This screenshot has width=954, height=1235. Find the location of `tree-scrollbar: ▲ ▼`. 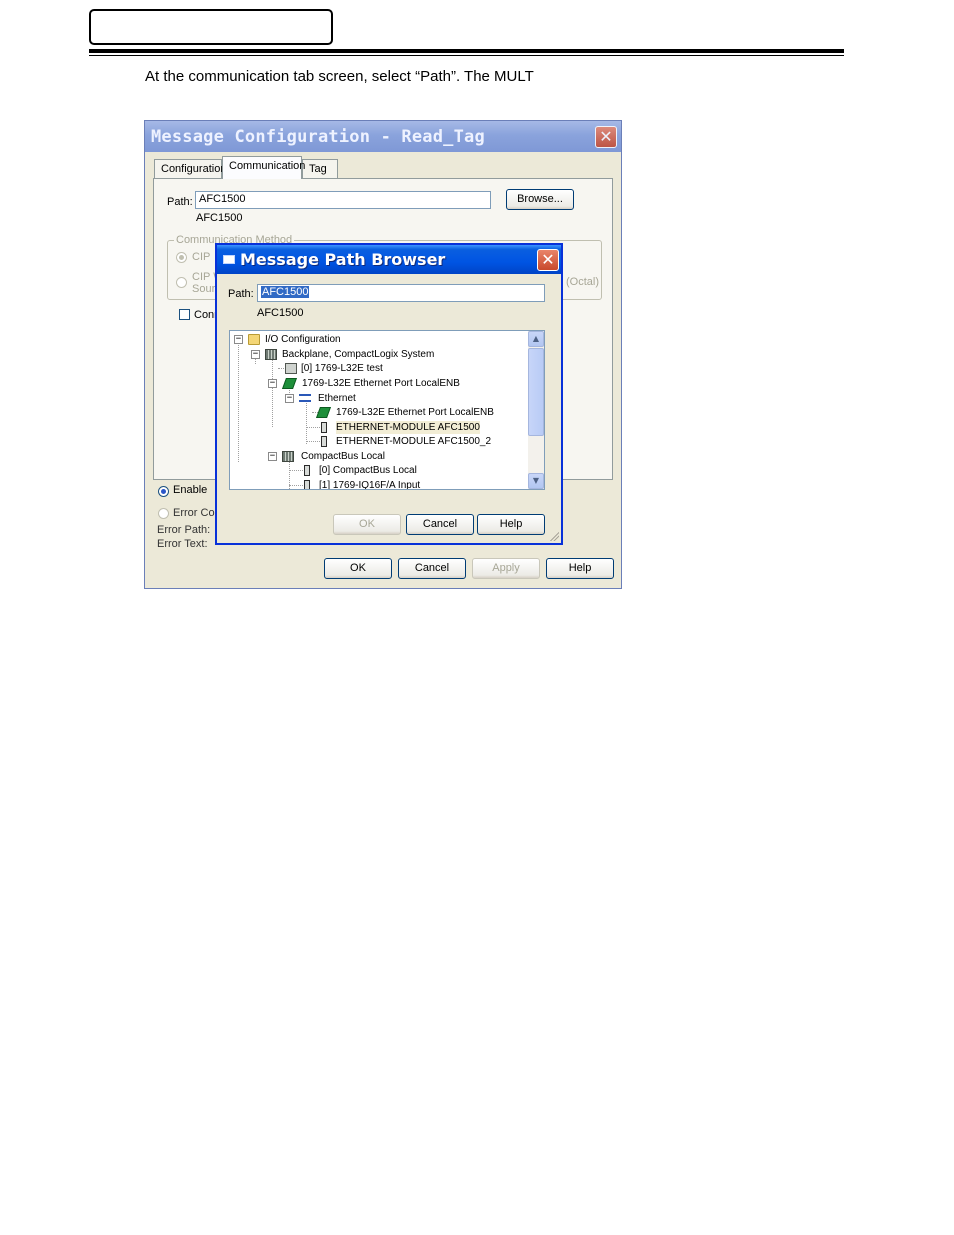

tree-scrollbar: ▲ ▼ is located at coordinates (536, 410).